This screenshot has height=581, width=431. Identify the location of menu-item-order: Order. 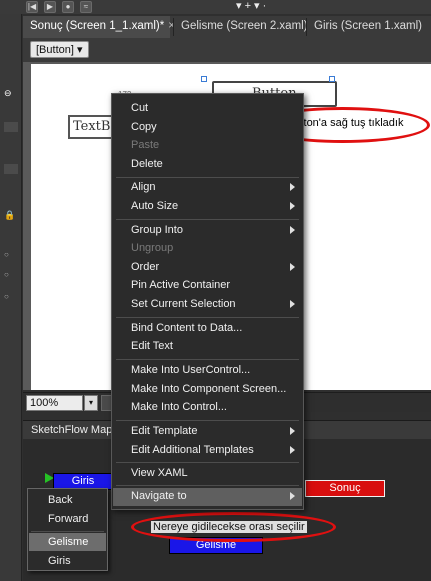
(207, 268).